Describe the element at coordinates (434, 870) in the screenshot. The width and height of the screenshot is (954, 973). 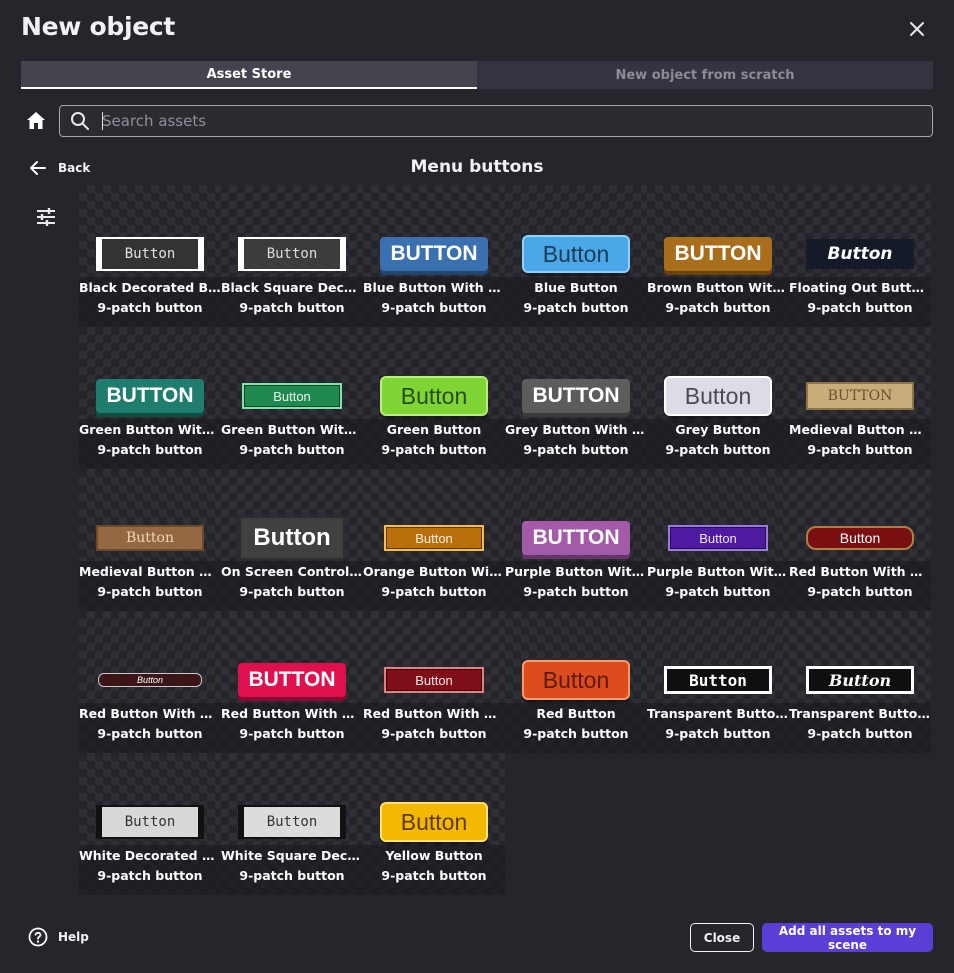
I see `asset-card-caption: Yellow Button 9-patch button` at that location.